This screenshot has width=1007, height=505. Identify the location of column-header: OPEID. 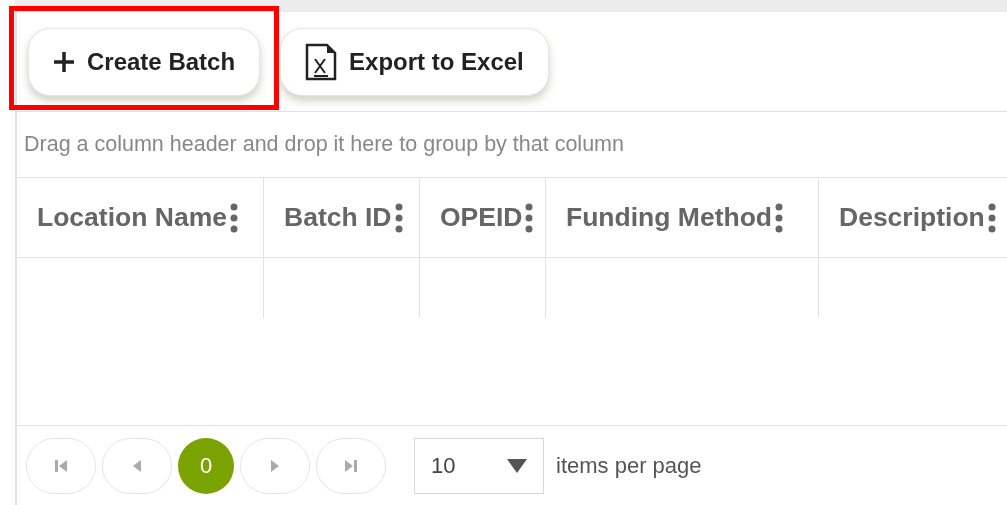
(481, 217).